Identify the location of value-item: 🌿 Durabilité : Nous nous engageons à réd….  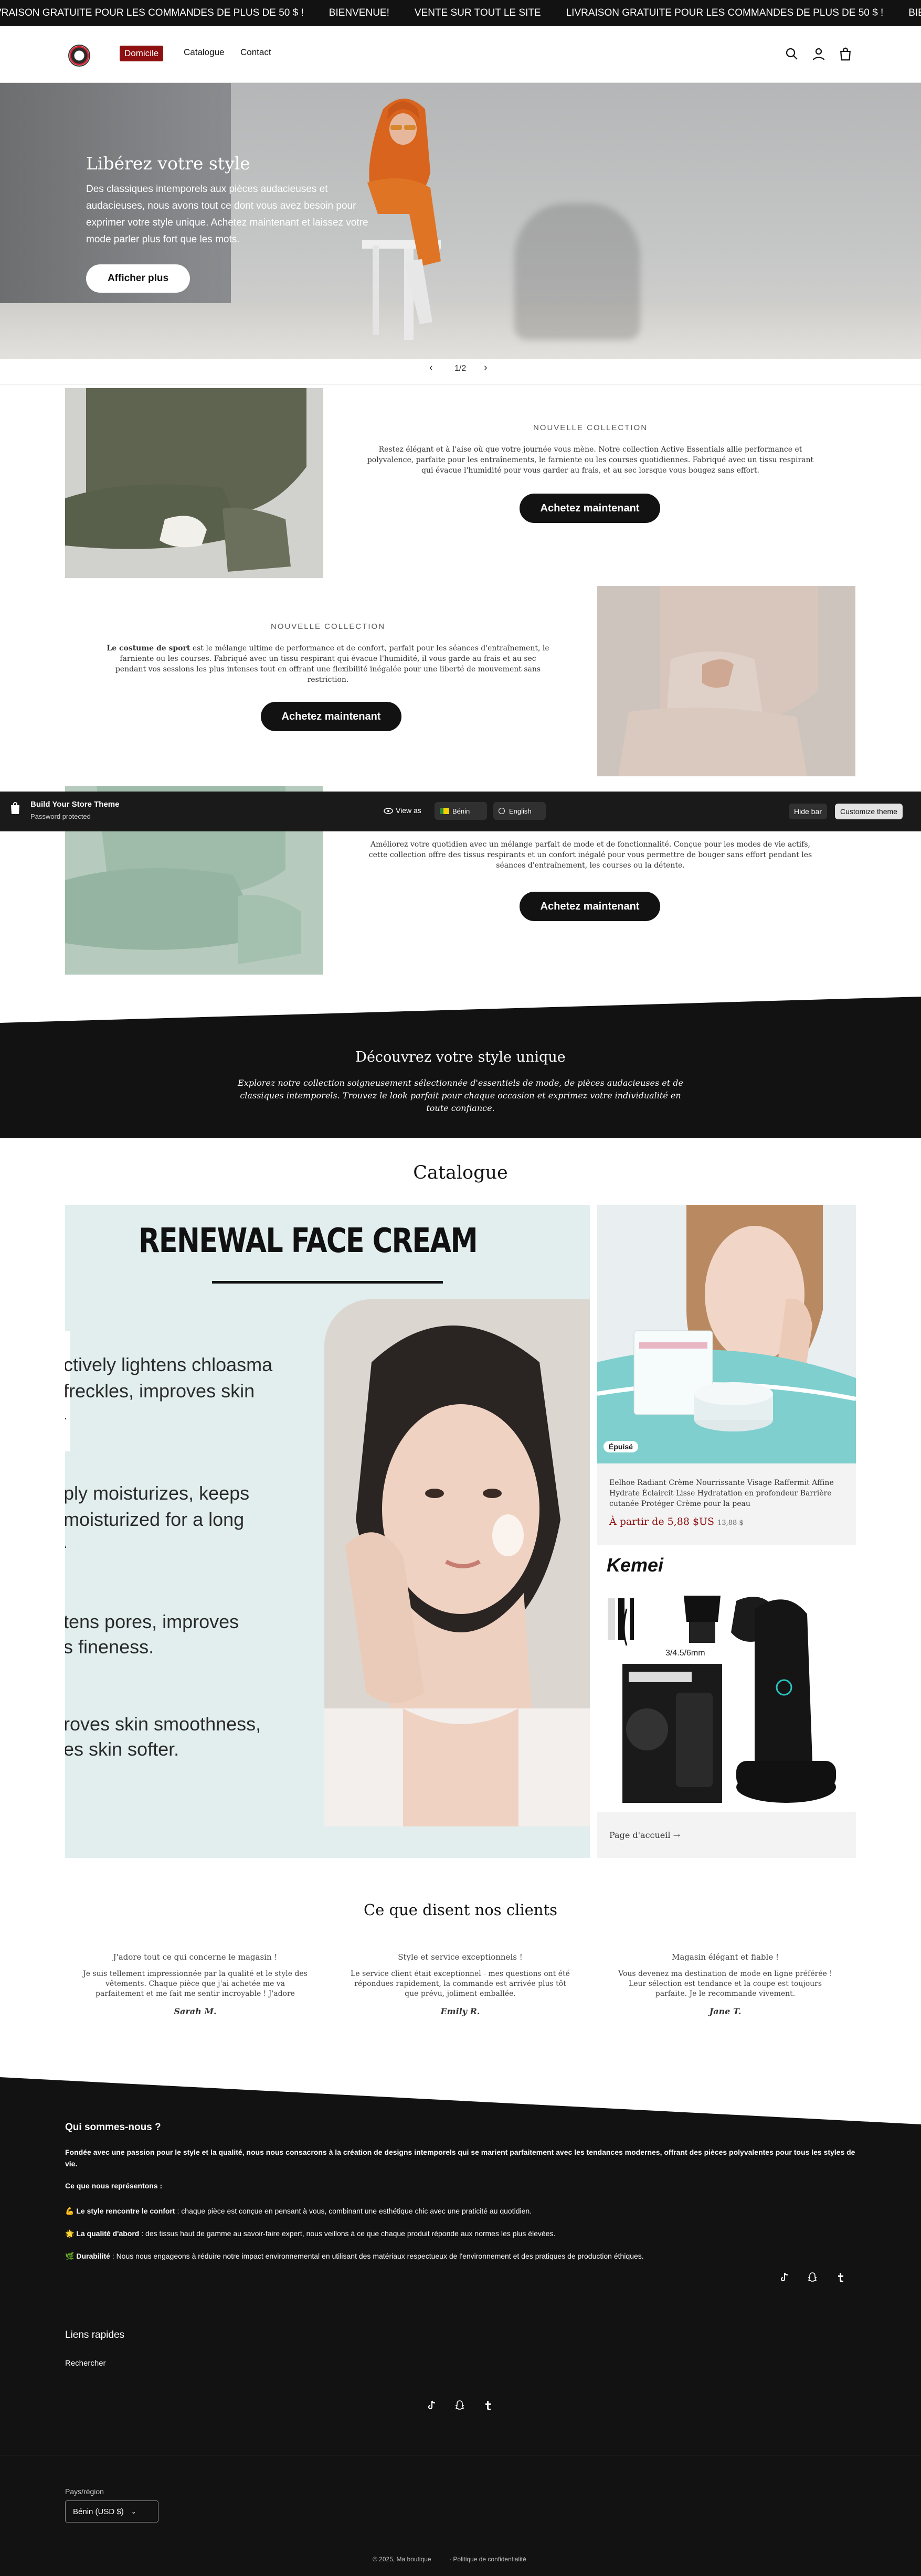
(354, 2256).